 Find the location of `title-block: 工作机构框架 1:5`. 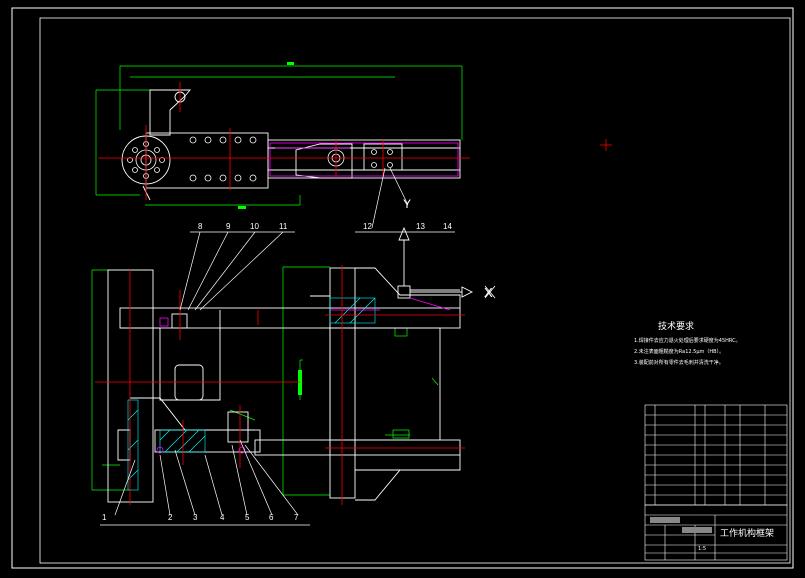

title-block: 工作机构框架 1:5 is located at coordinates (716, 532).